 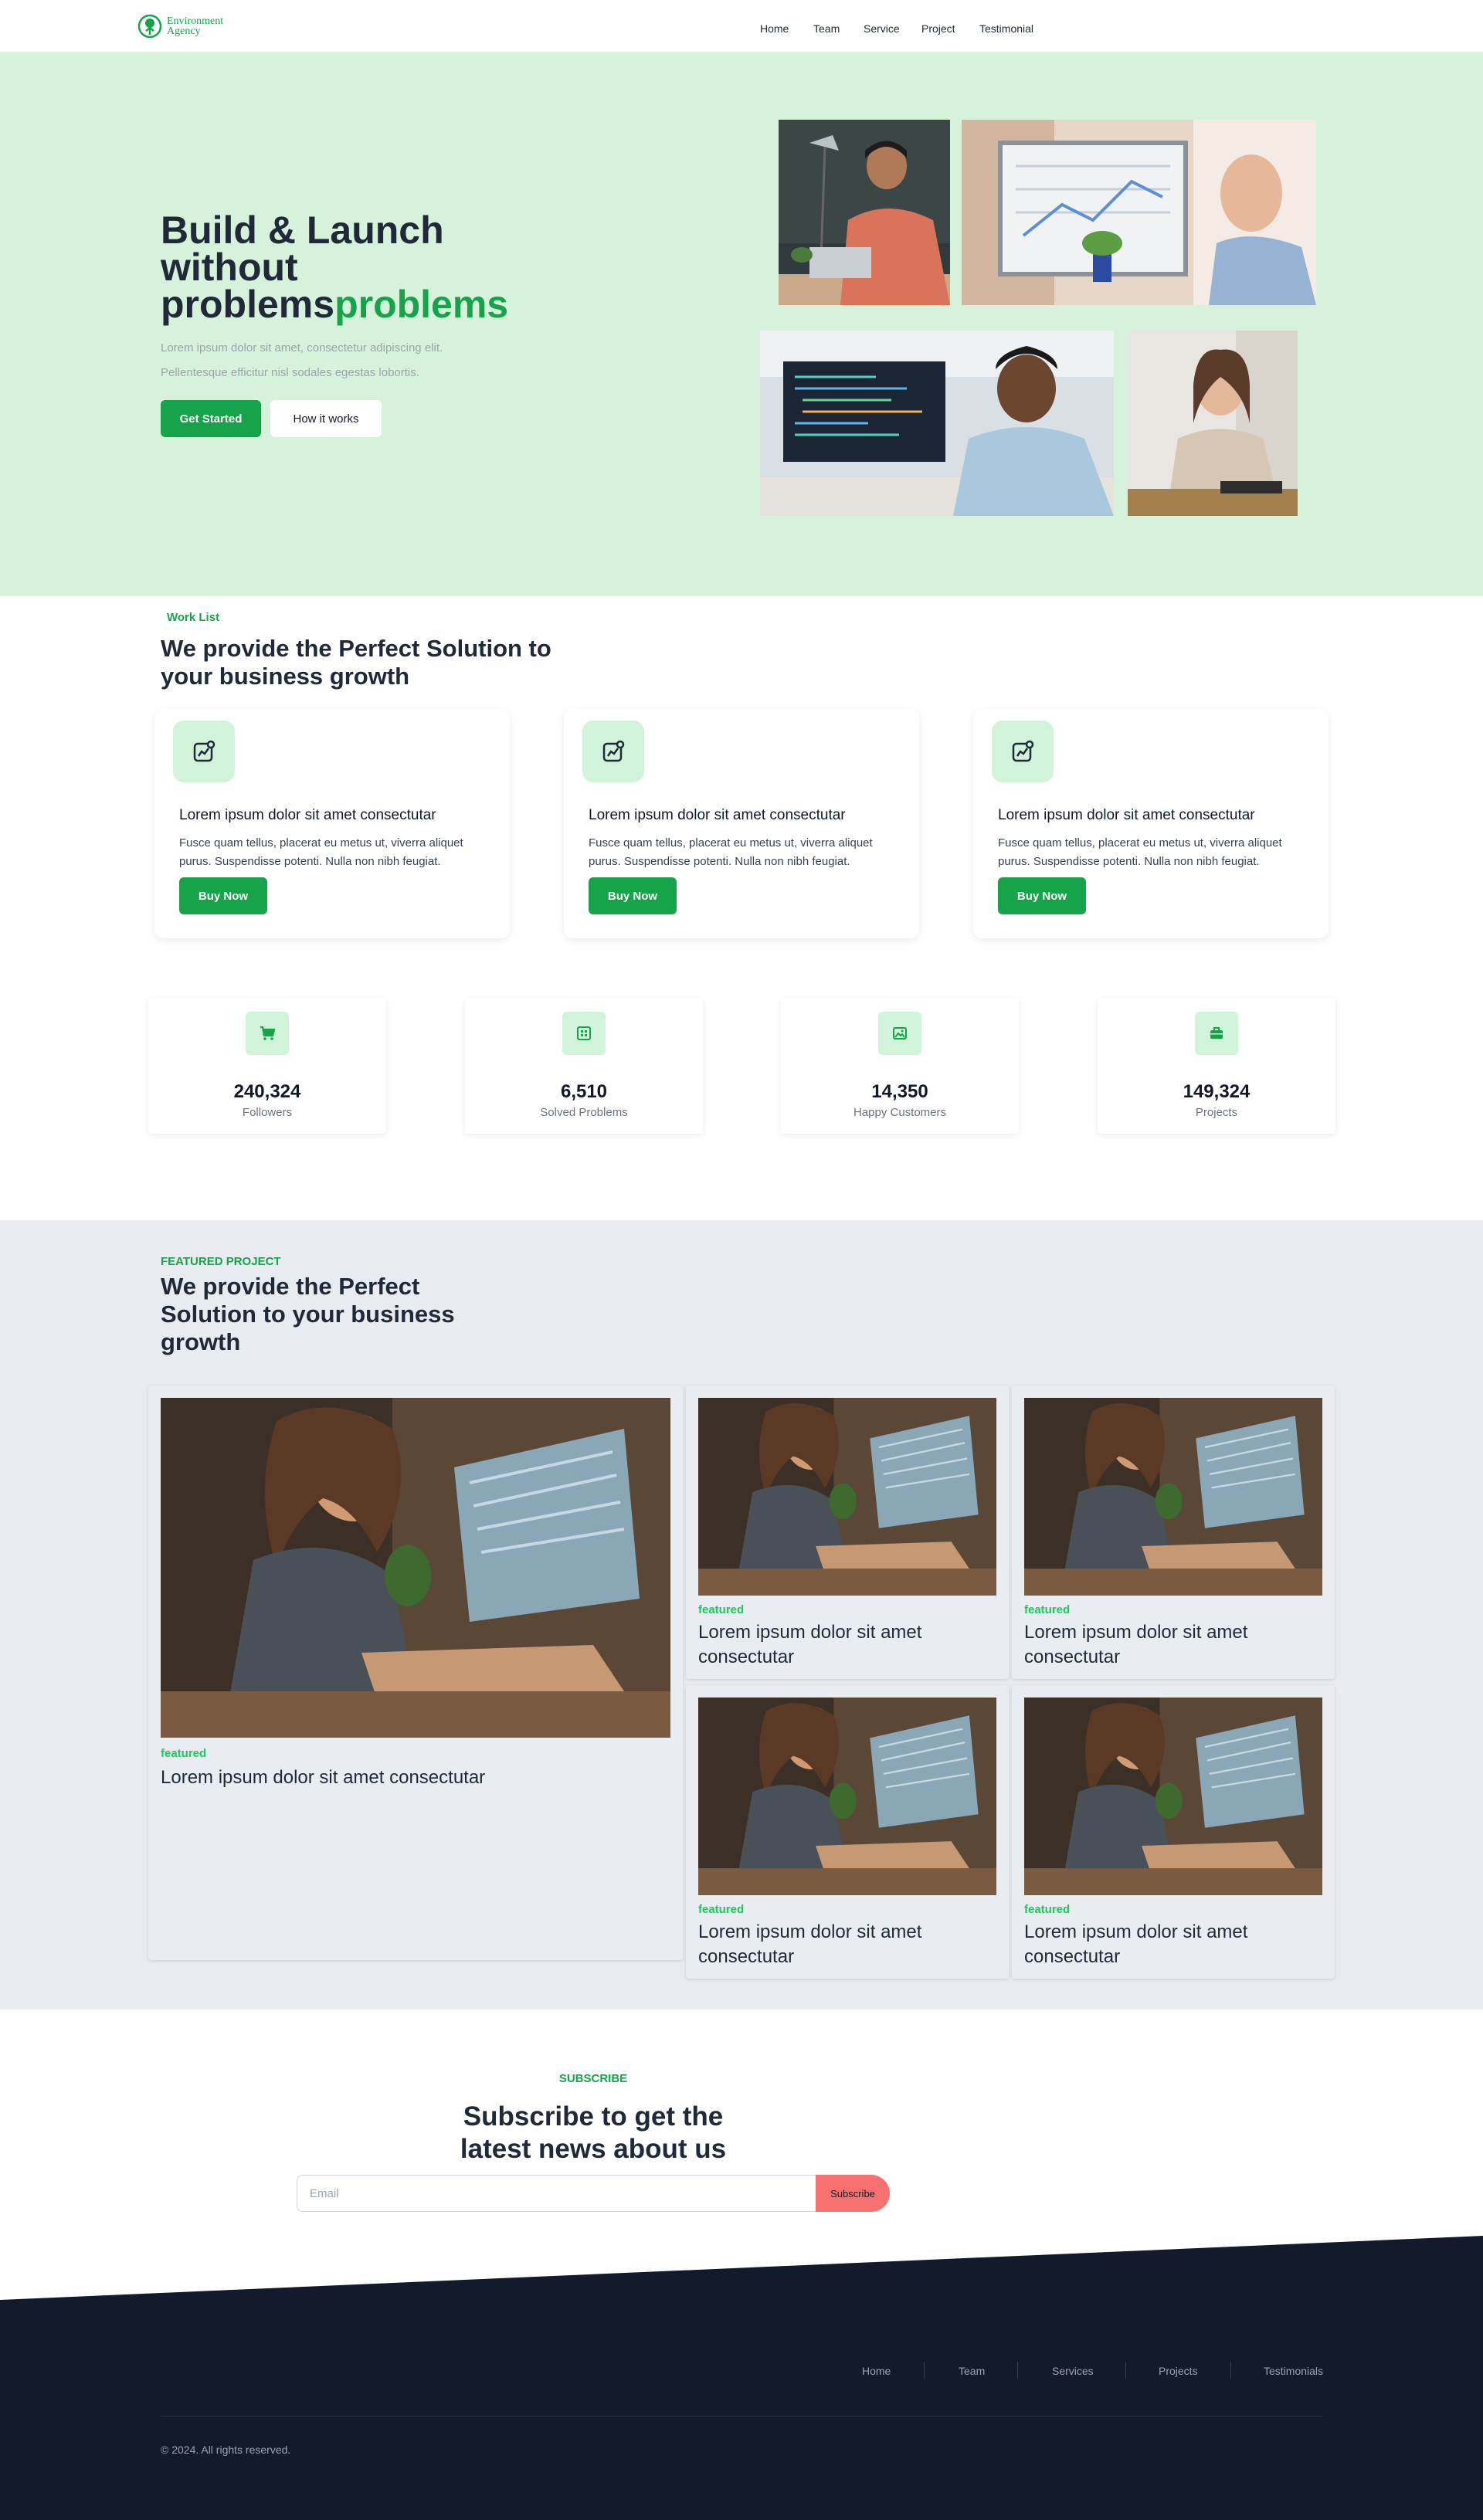 What do you see at coordinates (826, 29) in the screenshot?
I see `nav-team: Team` at bounding box center [826, 29].